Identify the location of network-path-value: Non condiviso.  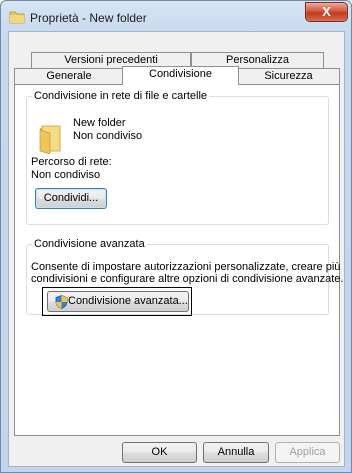
(66, 175).